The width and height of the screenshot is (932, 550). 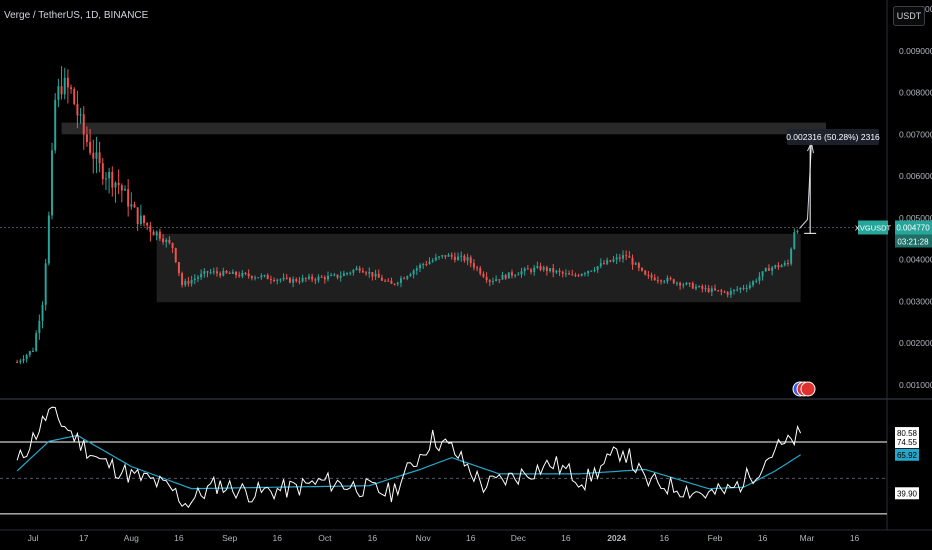 I want to click on event-badge-circle, so click(x=808, y=389).